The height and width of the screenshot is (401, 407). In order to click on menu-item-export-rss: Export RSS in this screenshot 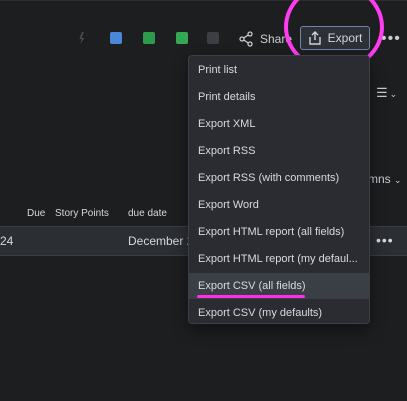, I will do `click(279, 151)`.